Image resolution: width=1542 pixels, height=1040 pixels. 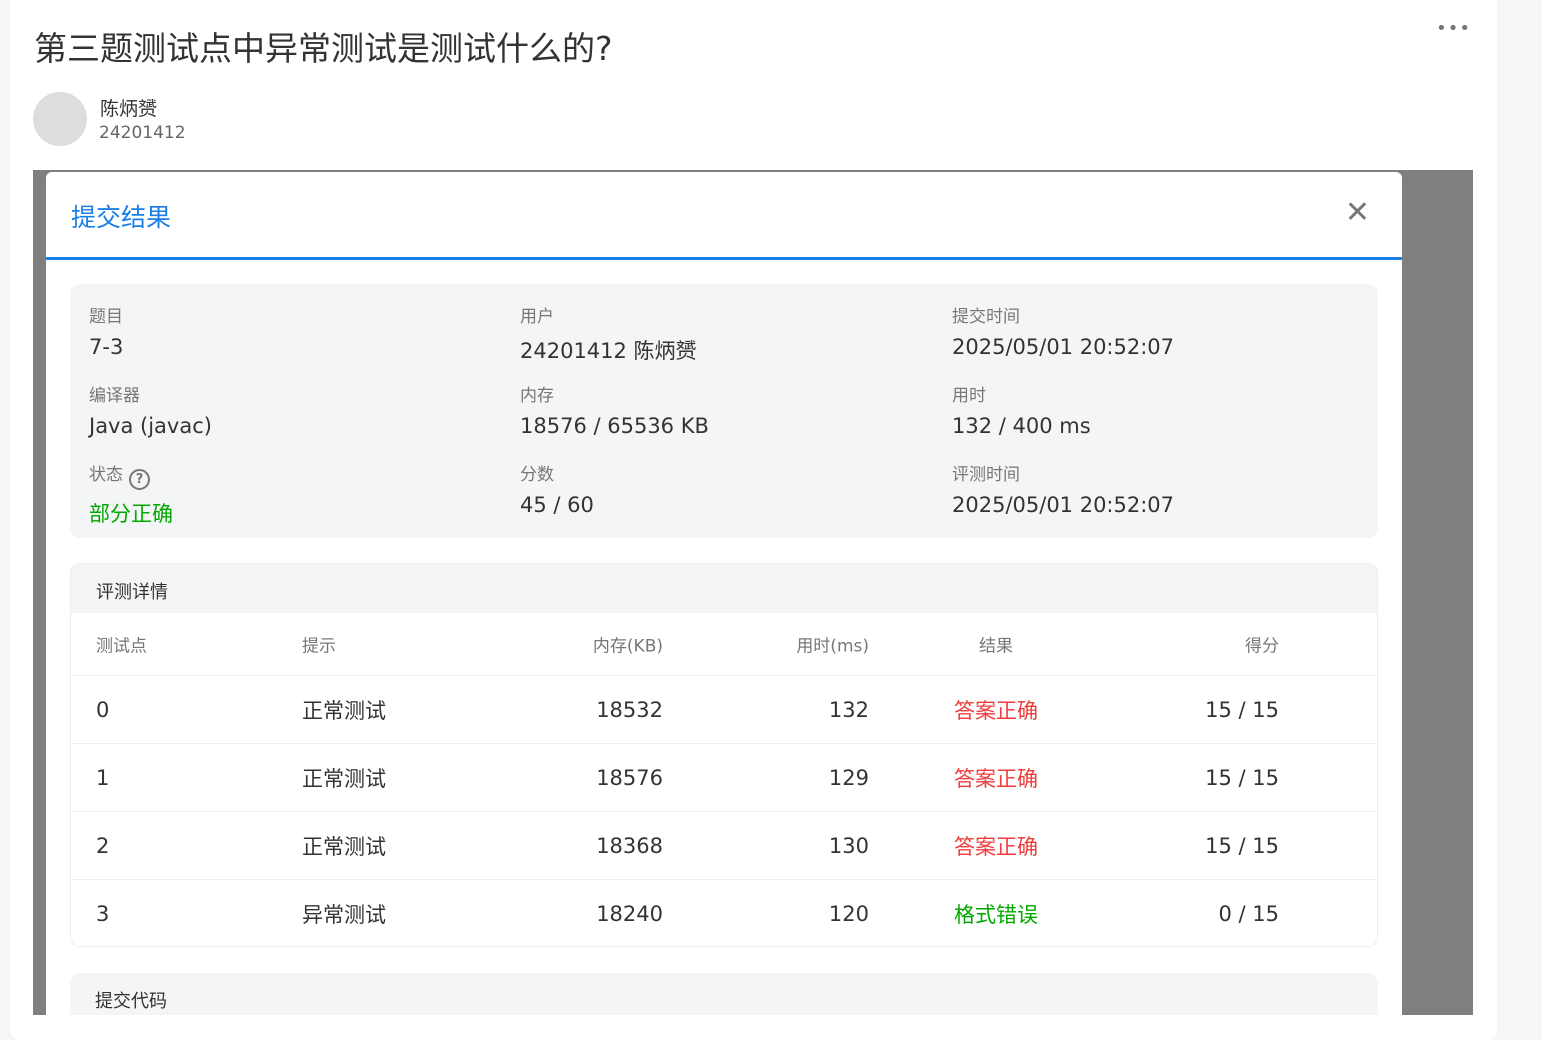 What do you see at coordinates (848, 709) in the screenshot?
I see `case-time: 132` at bounding box center [848, 709].